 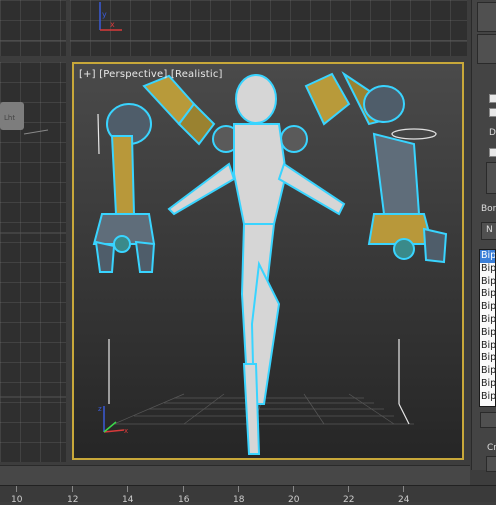 I want to click on name-button: N, so click(x=488, y=231).